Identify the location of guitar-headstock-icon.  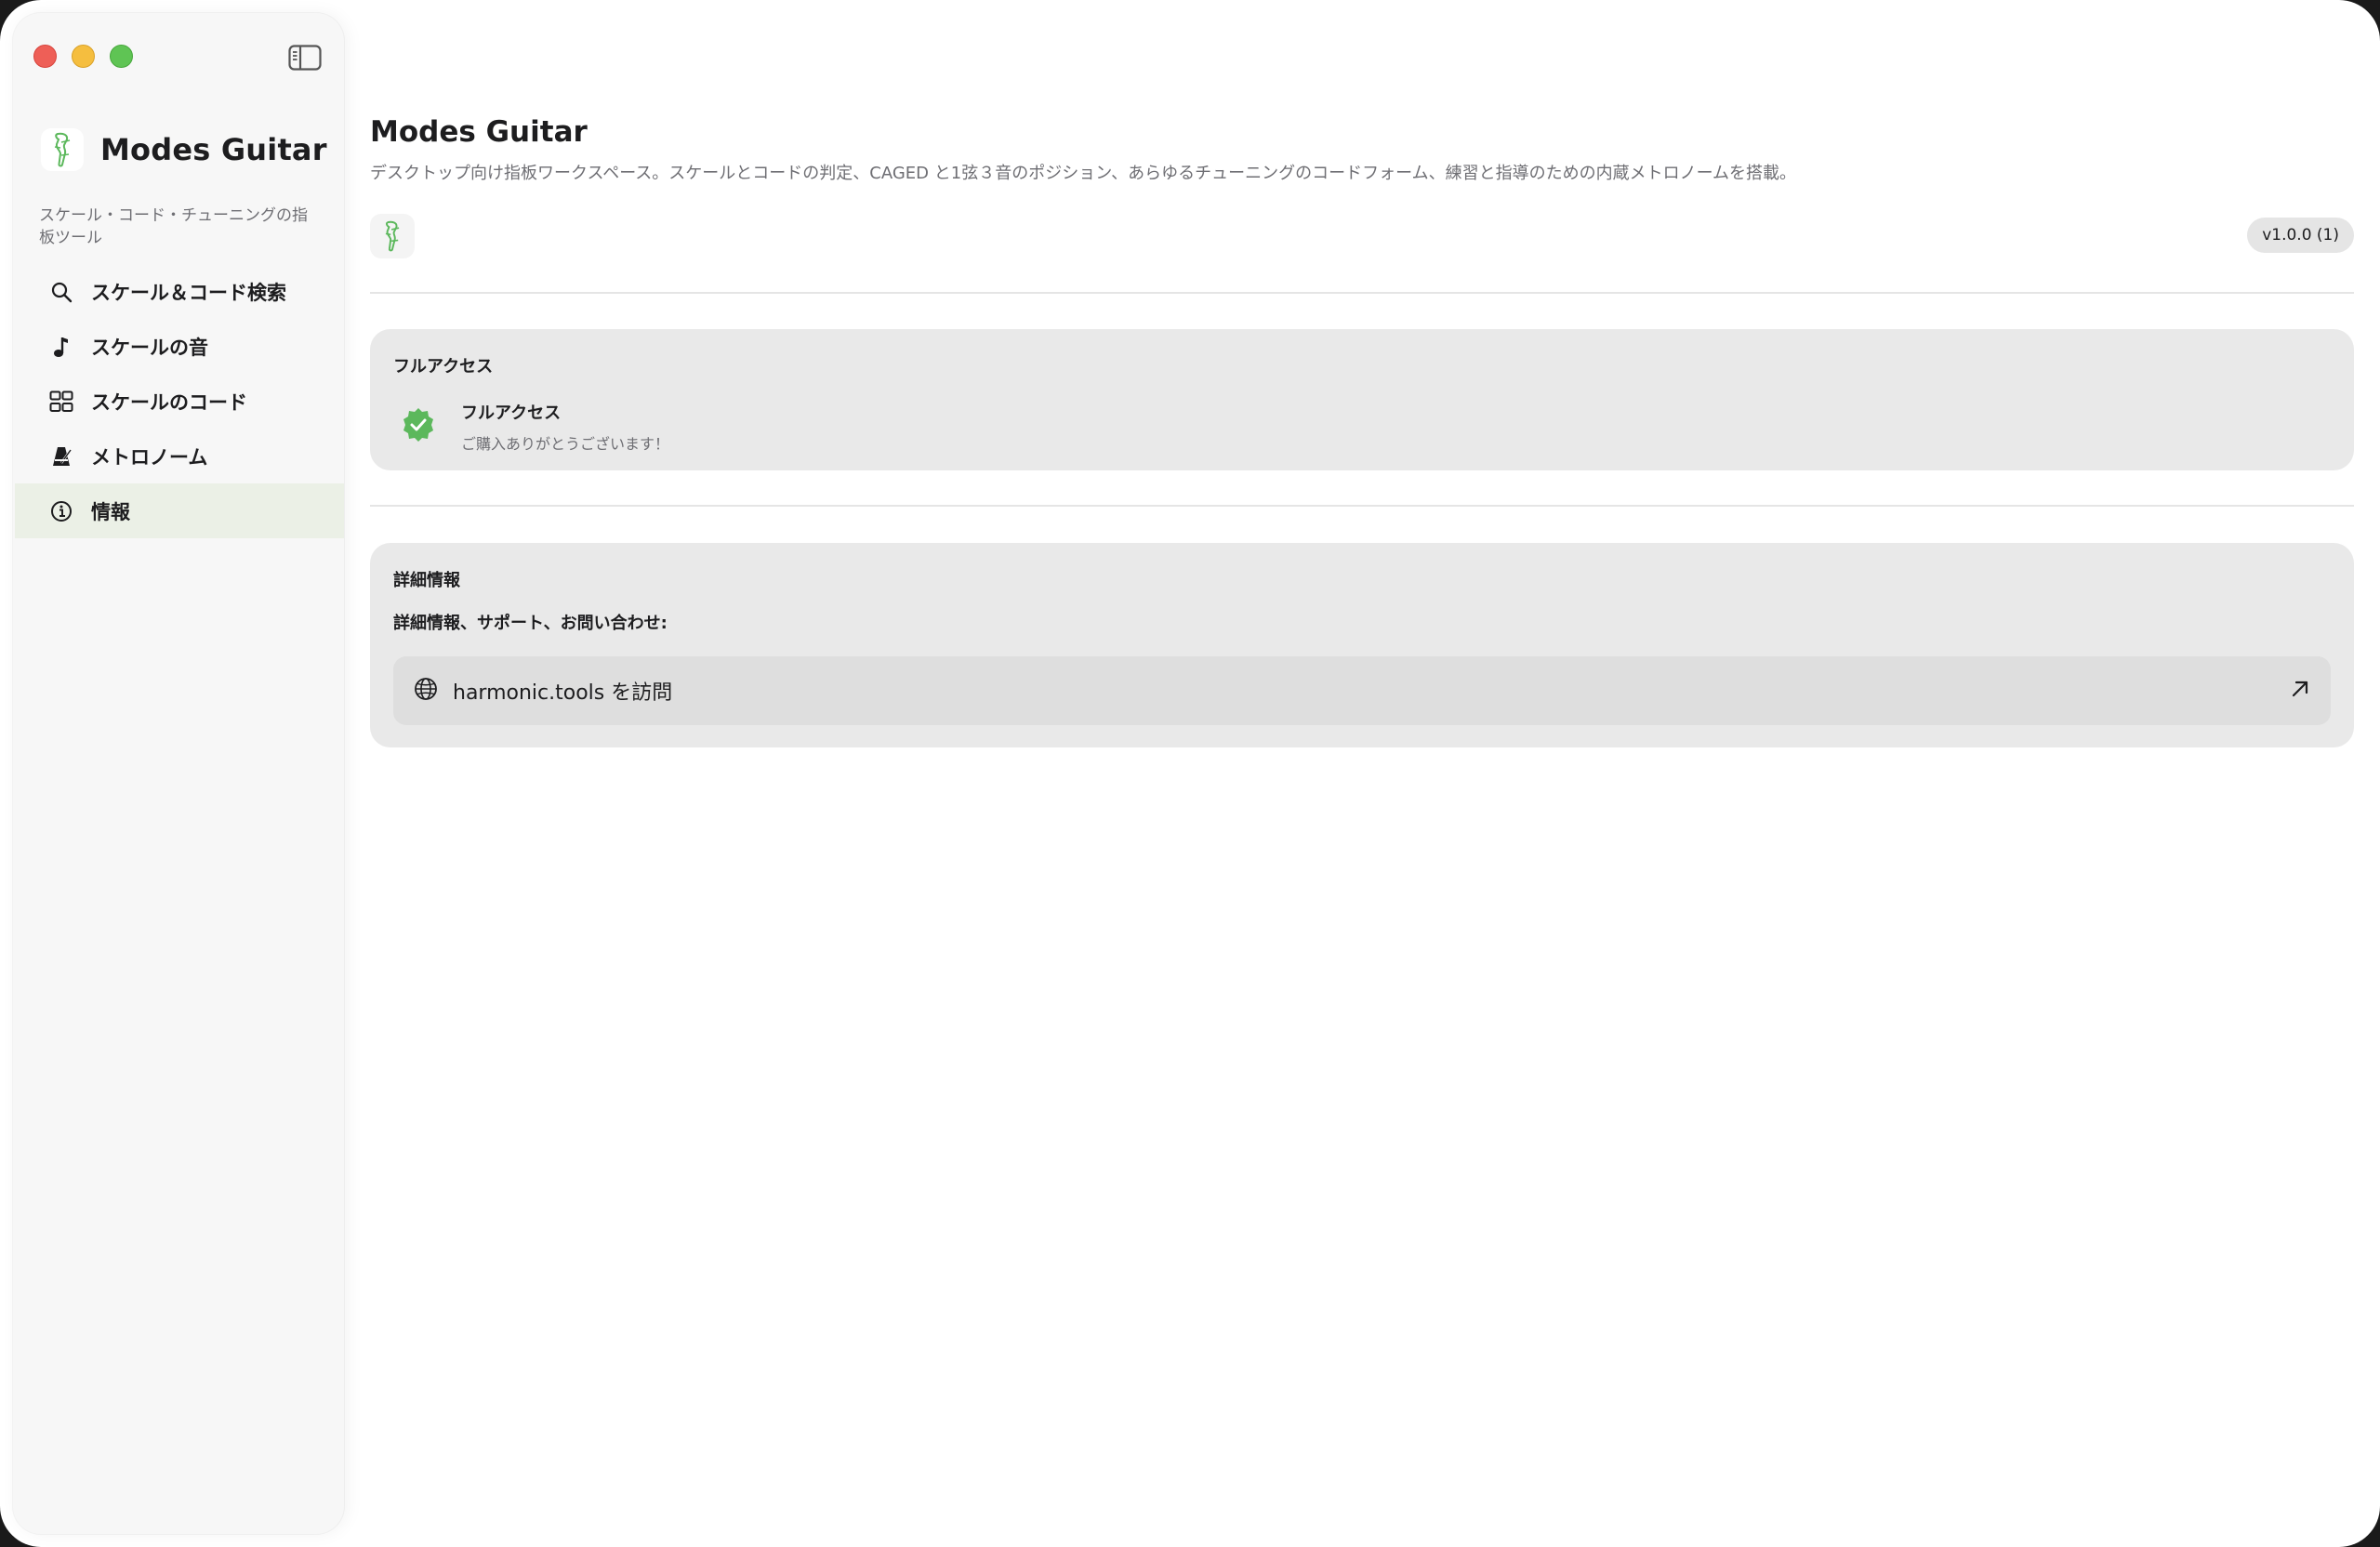
(62, 149).